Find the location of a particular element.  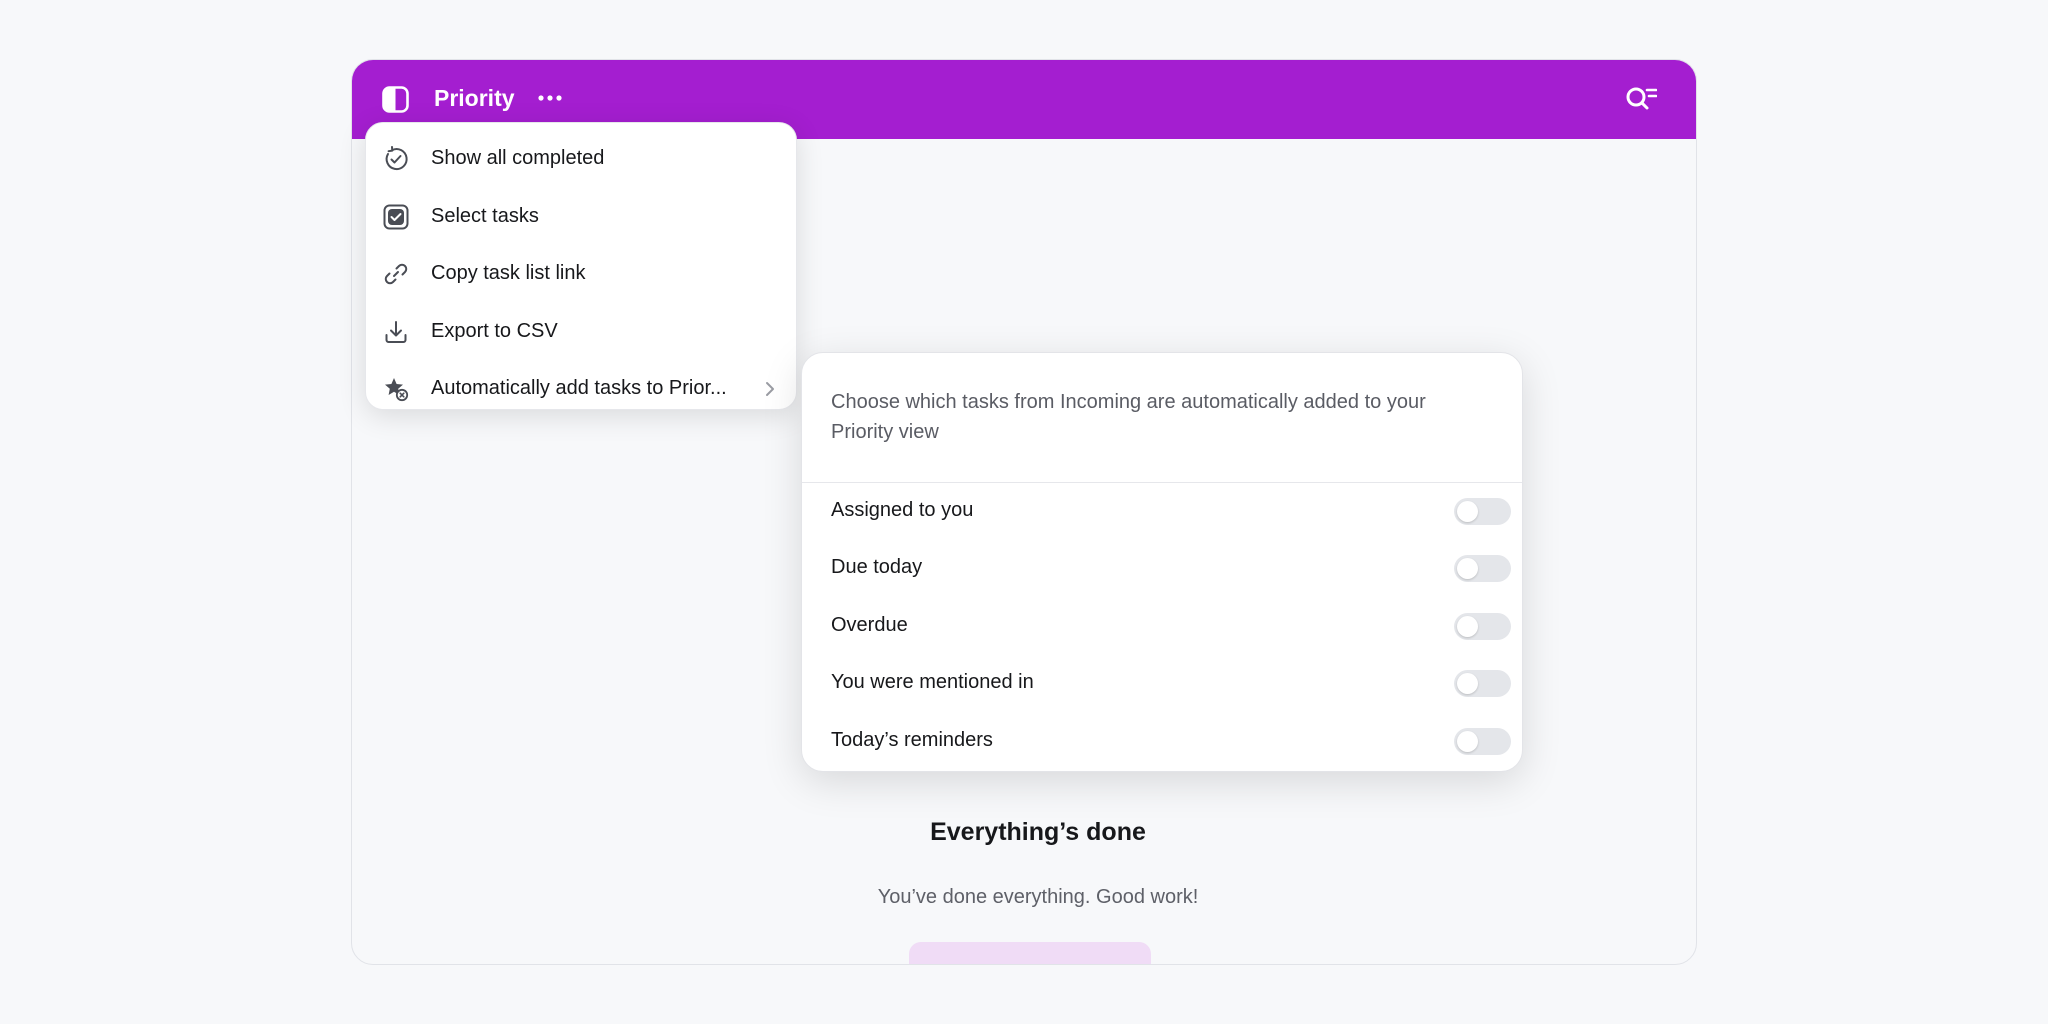

toggle-overdue is located at coordinates (1482, 626).